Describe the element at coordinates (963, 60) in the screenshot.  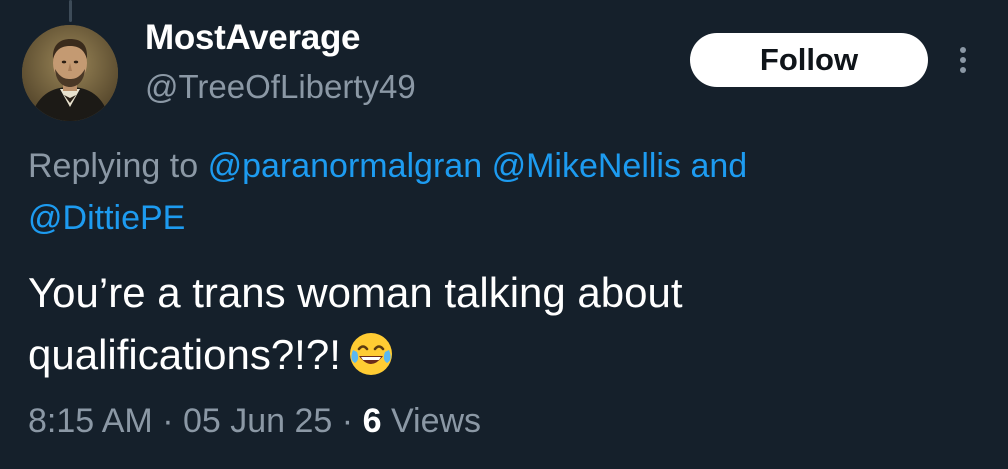
I see `more-vertical-icon` at that location.